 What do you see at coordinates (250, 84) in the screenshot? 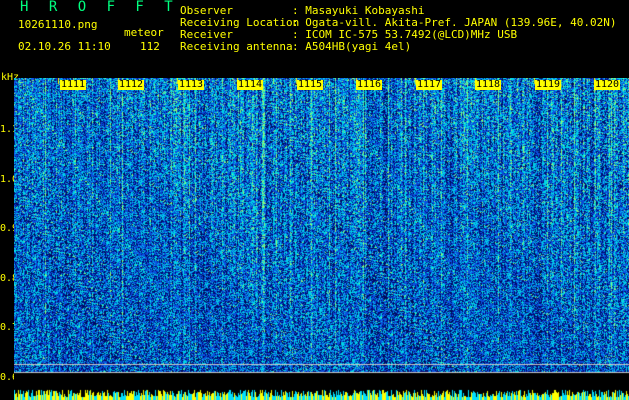
I see `minute-label: 1114` at bounding box center [250, 84].